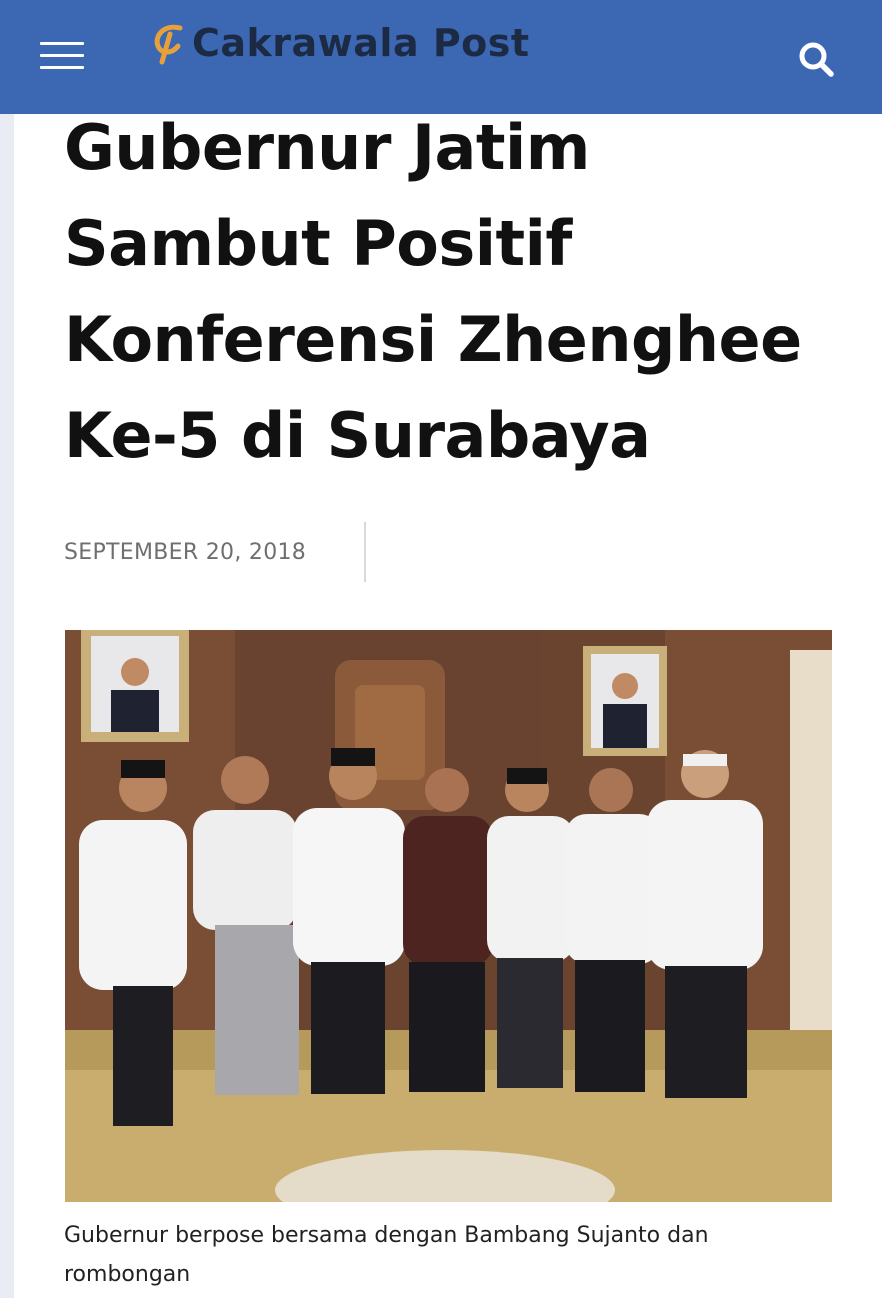 This screenshot has height=1298, width=882. What do you see at coordinates (185, 552) in the screenshot?
I see `article-date: SEPTEMBER 20, 2018` at bounding box center [185, 552].